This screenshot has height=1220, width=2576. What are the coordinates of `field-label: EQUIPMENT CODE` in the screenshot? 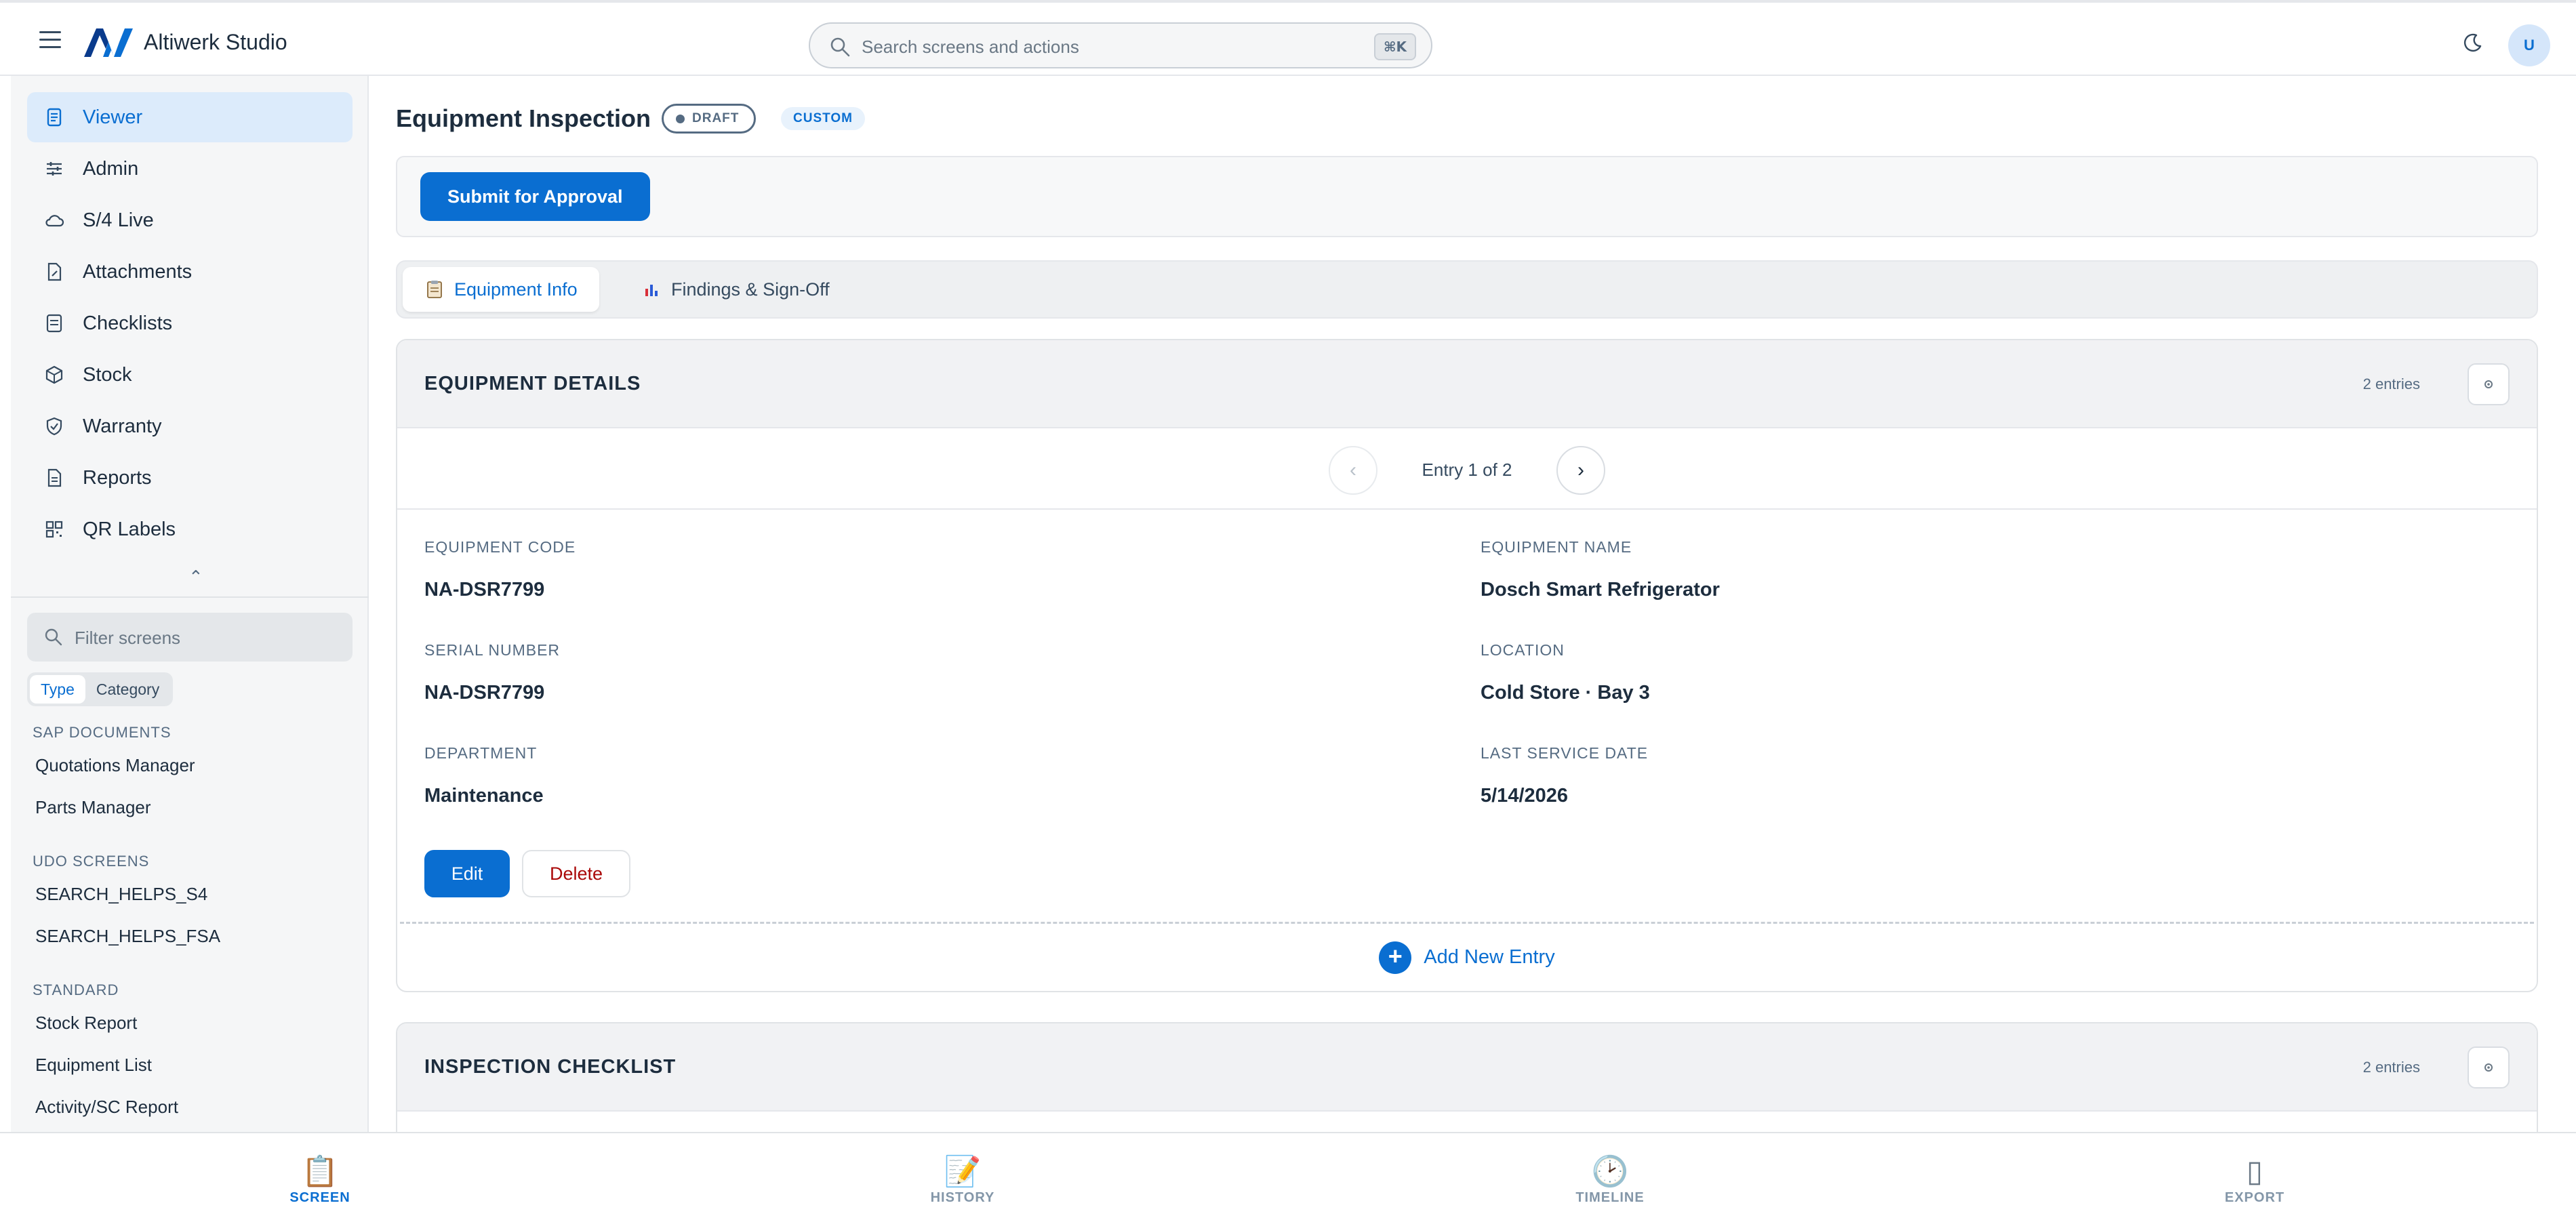 It's located at (500, 547).